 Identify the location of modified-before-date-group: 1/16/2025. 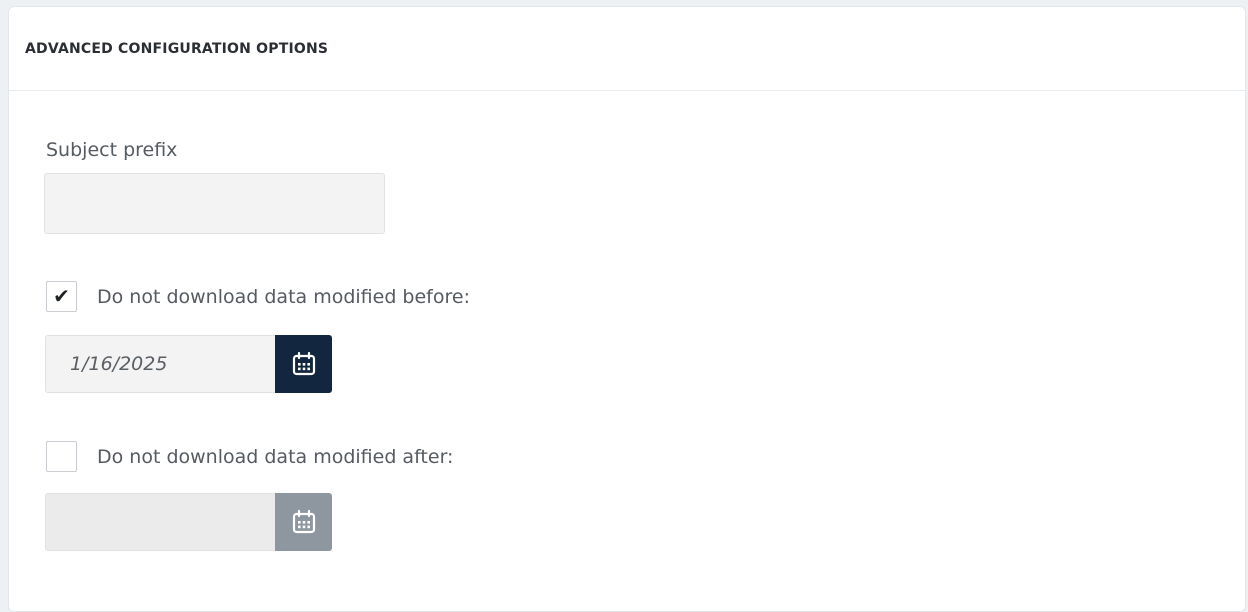
(188, 364).